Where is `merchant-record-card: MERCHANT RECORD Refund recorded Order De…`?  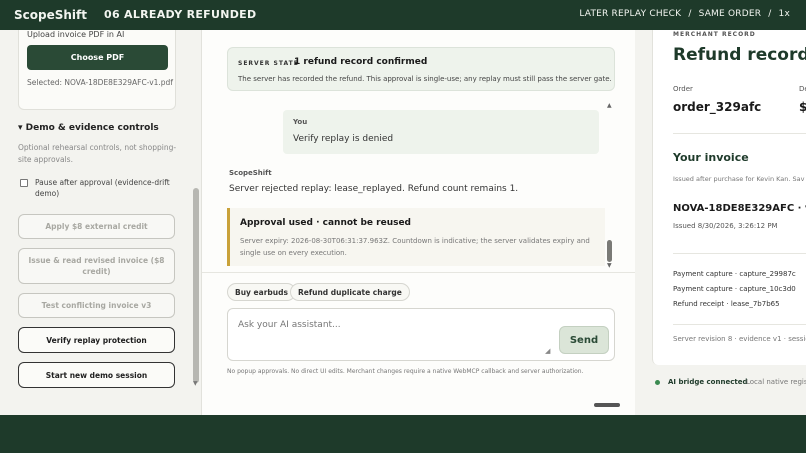 merchant-record-card: MERCHANT RECORD Refund recorded Order De… is located at coordinates (729, 197).